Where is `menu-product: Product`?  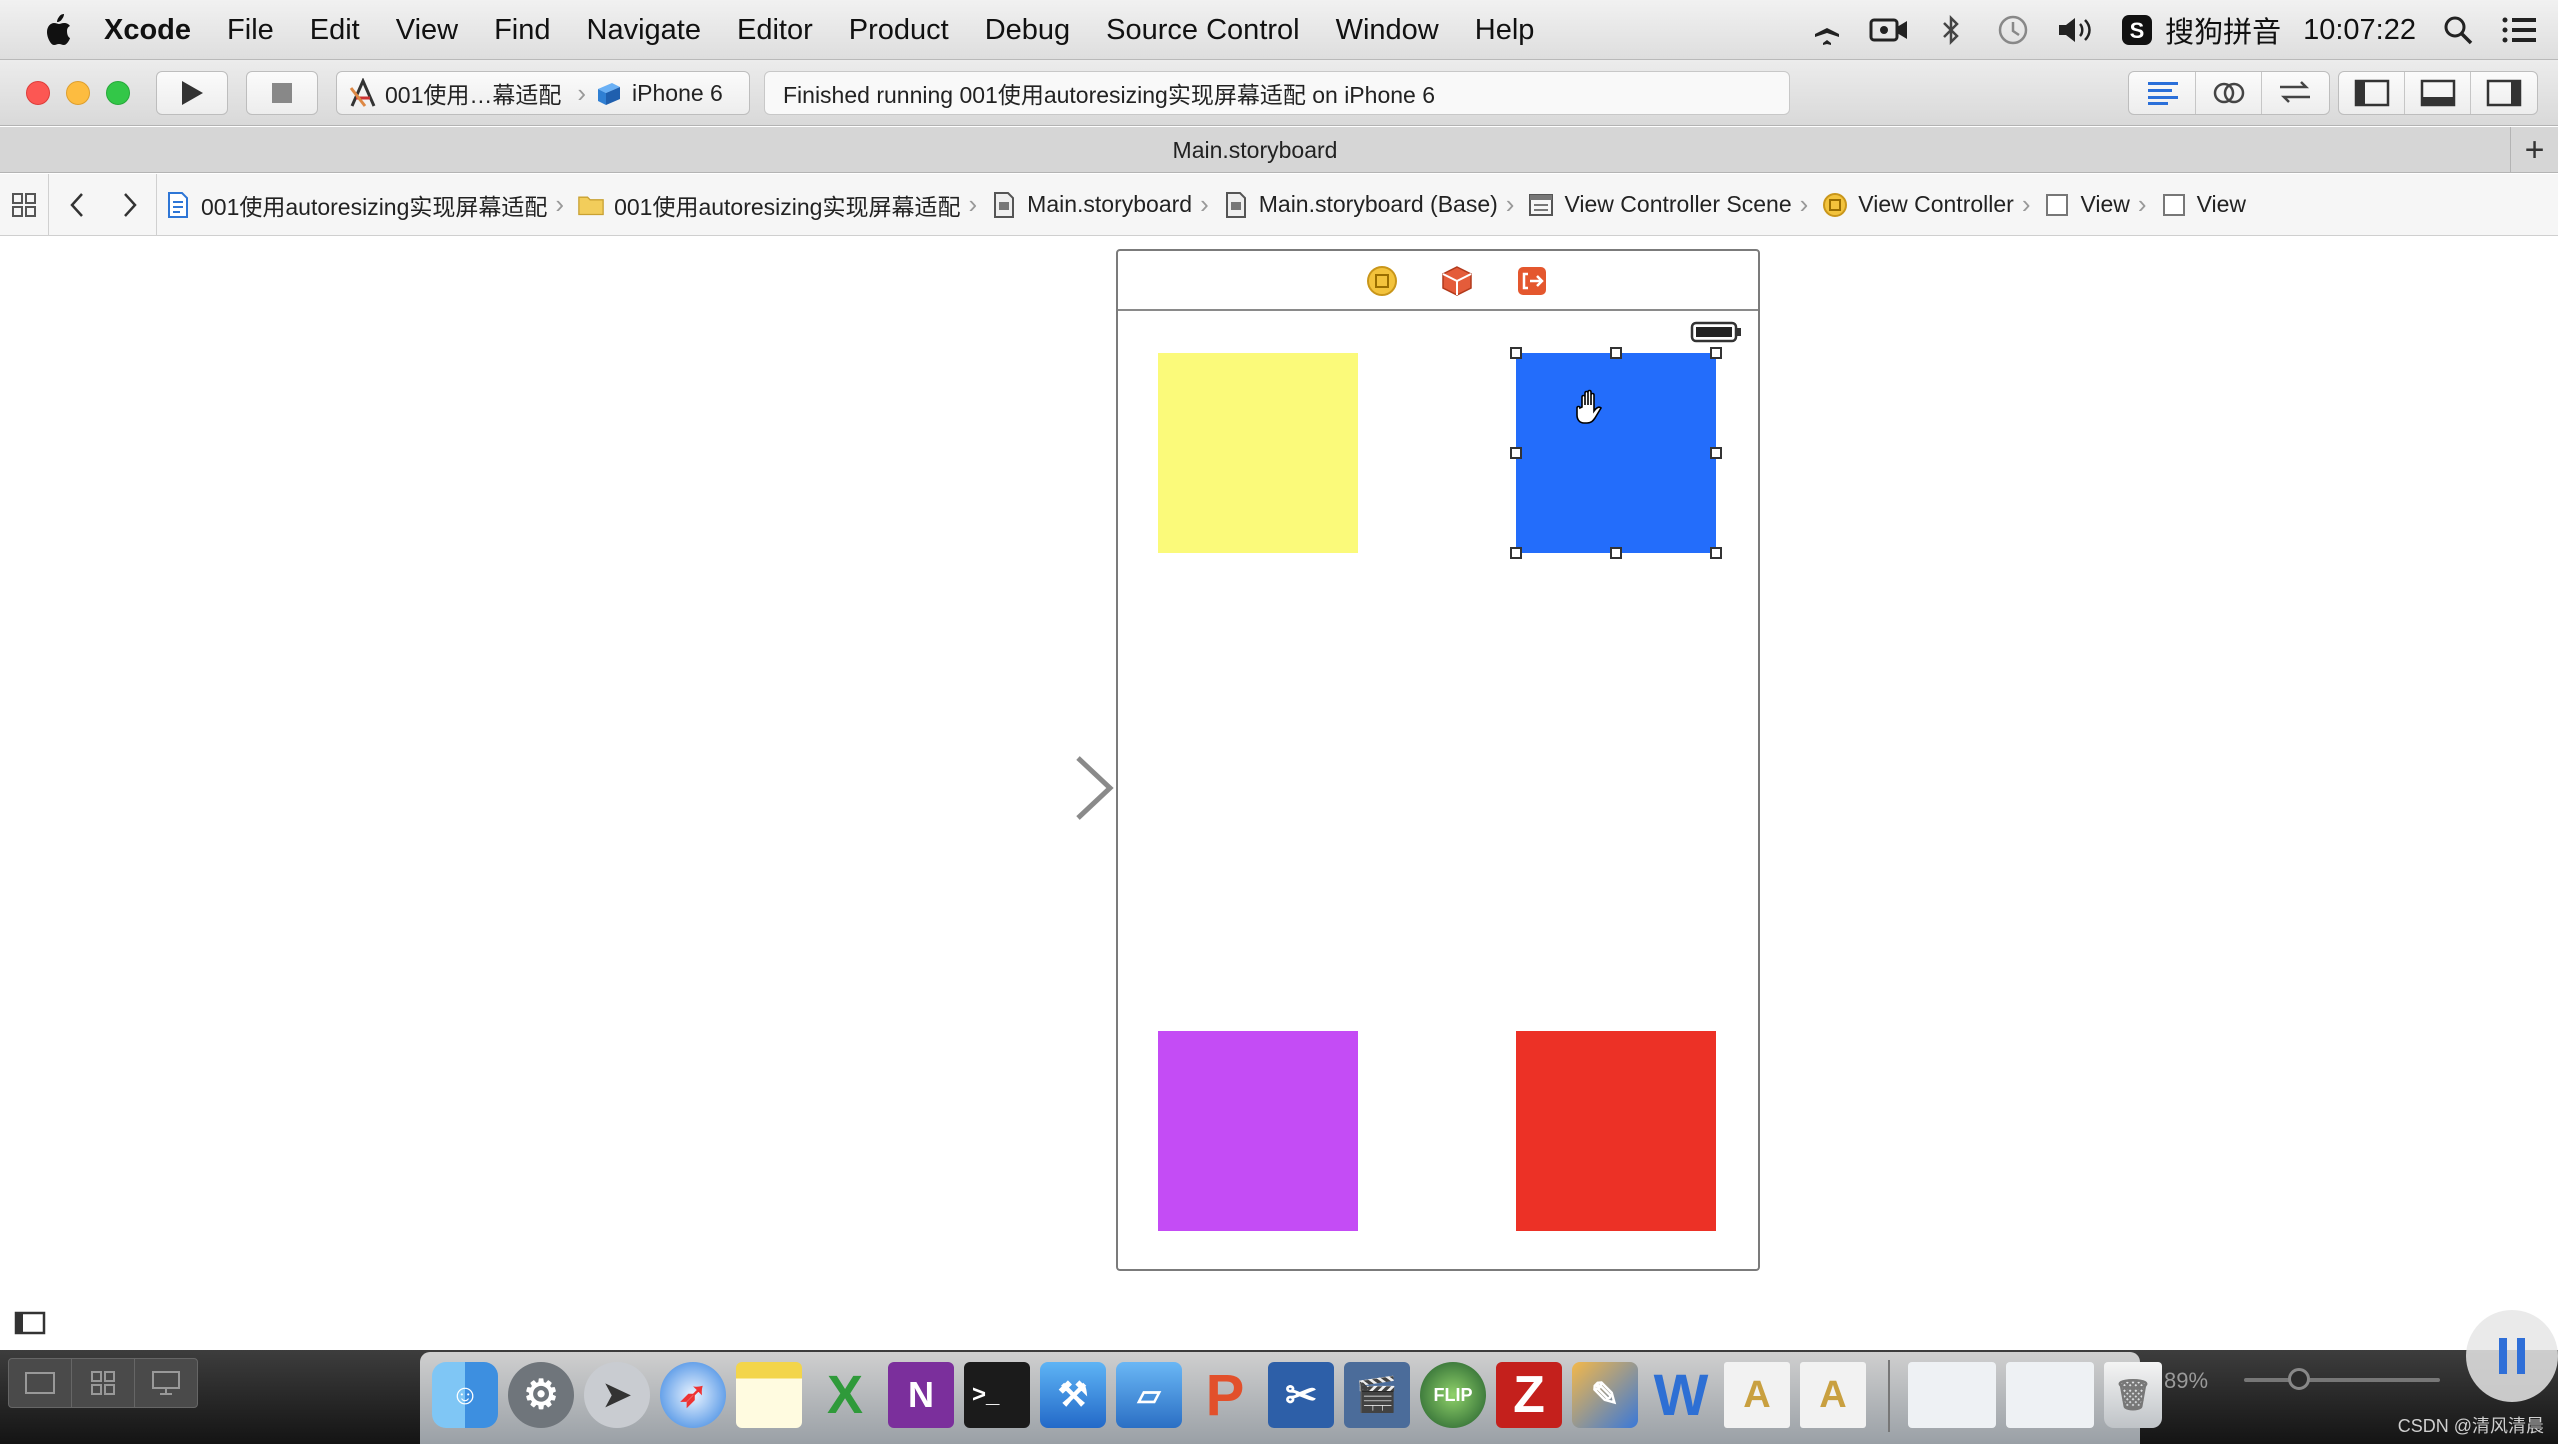 menu-product: Product is located at coordinates (899, 30).